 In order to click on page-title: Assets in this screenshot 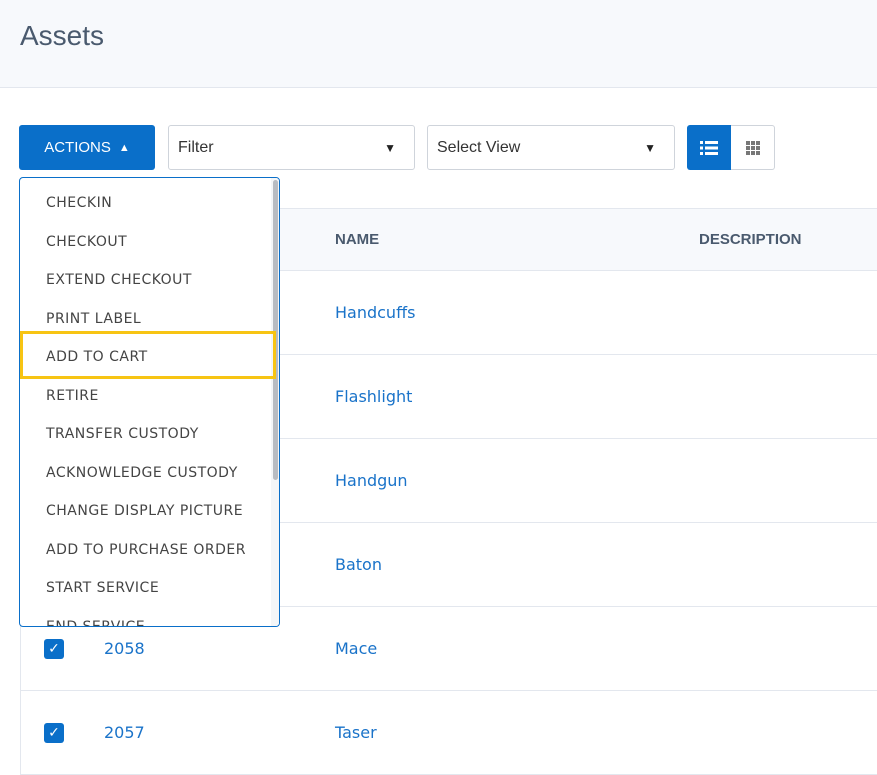, I will do `click(62, 35)`.